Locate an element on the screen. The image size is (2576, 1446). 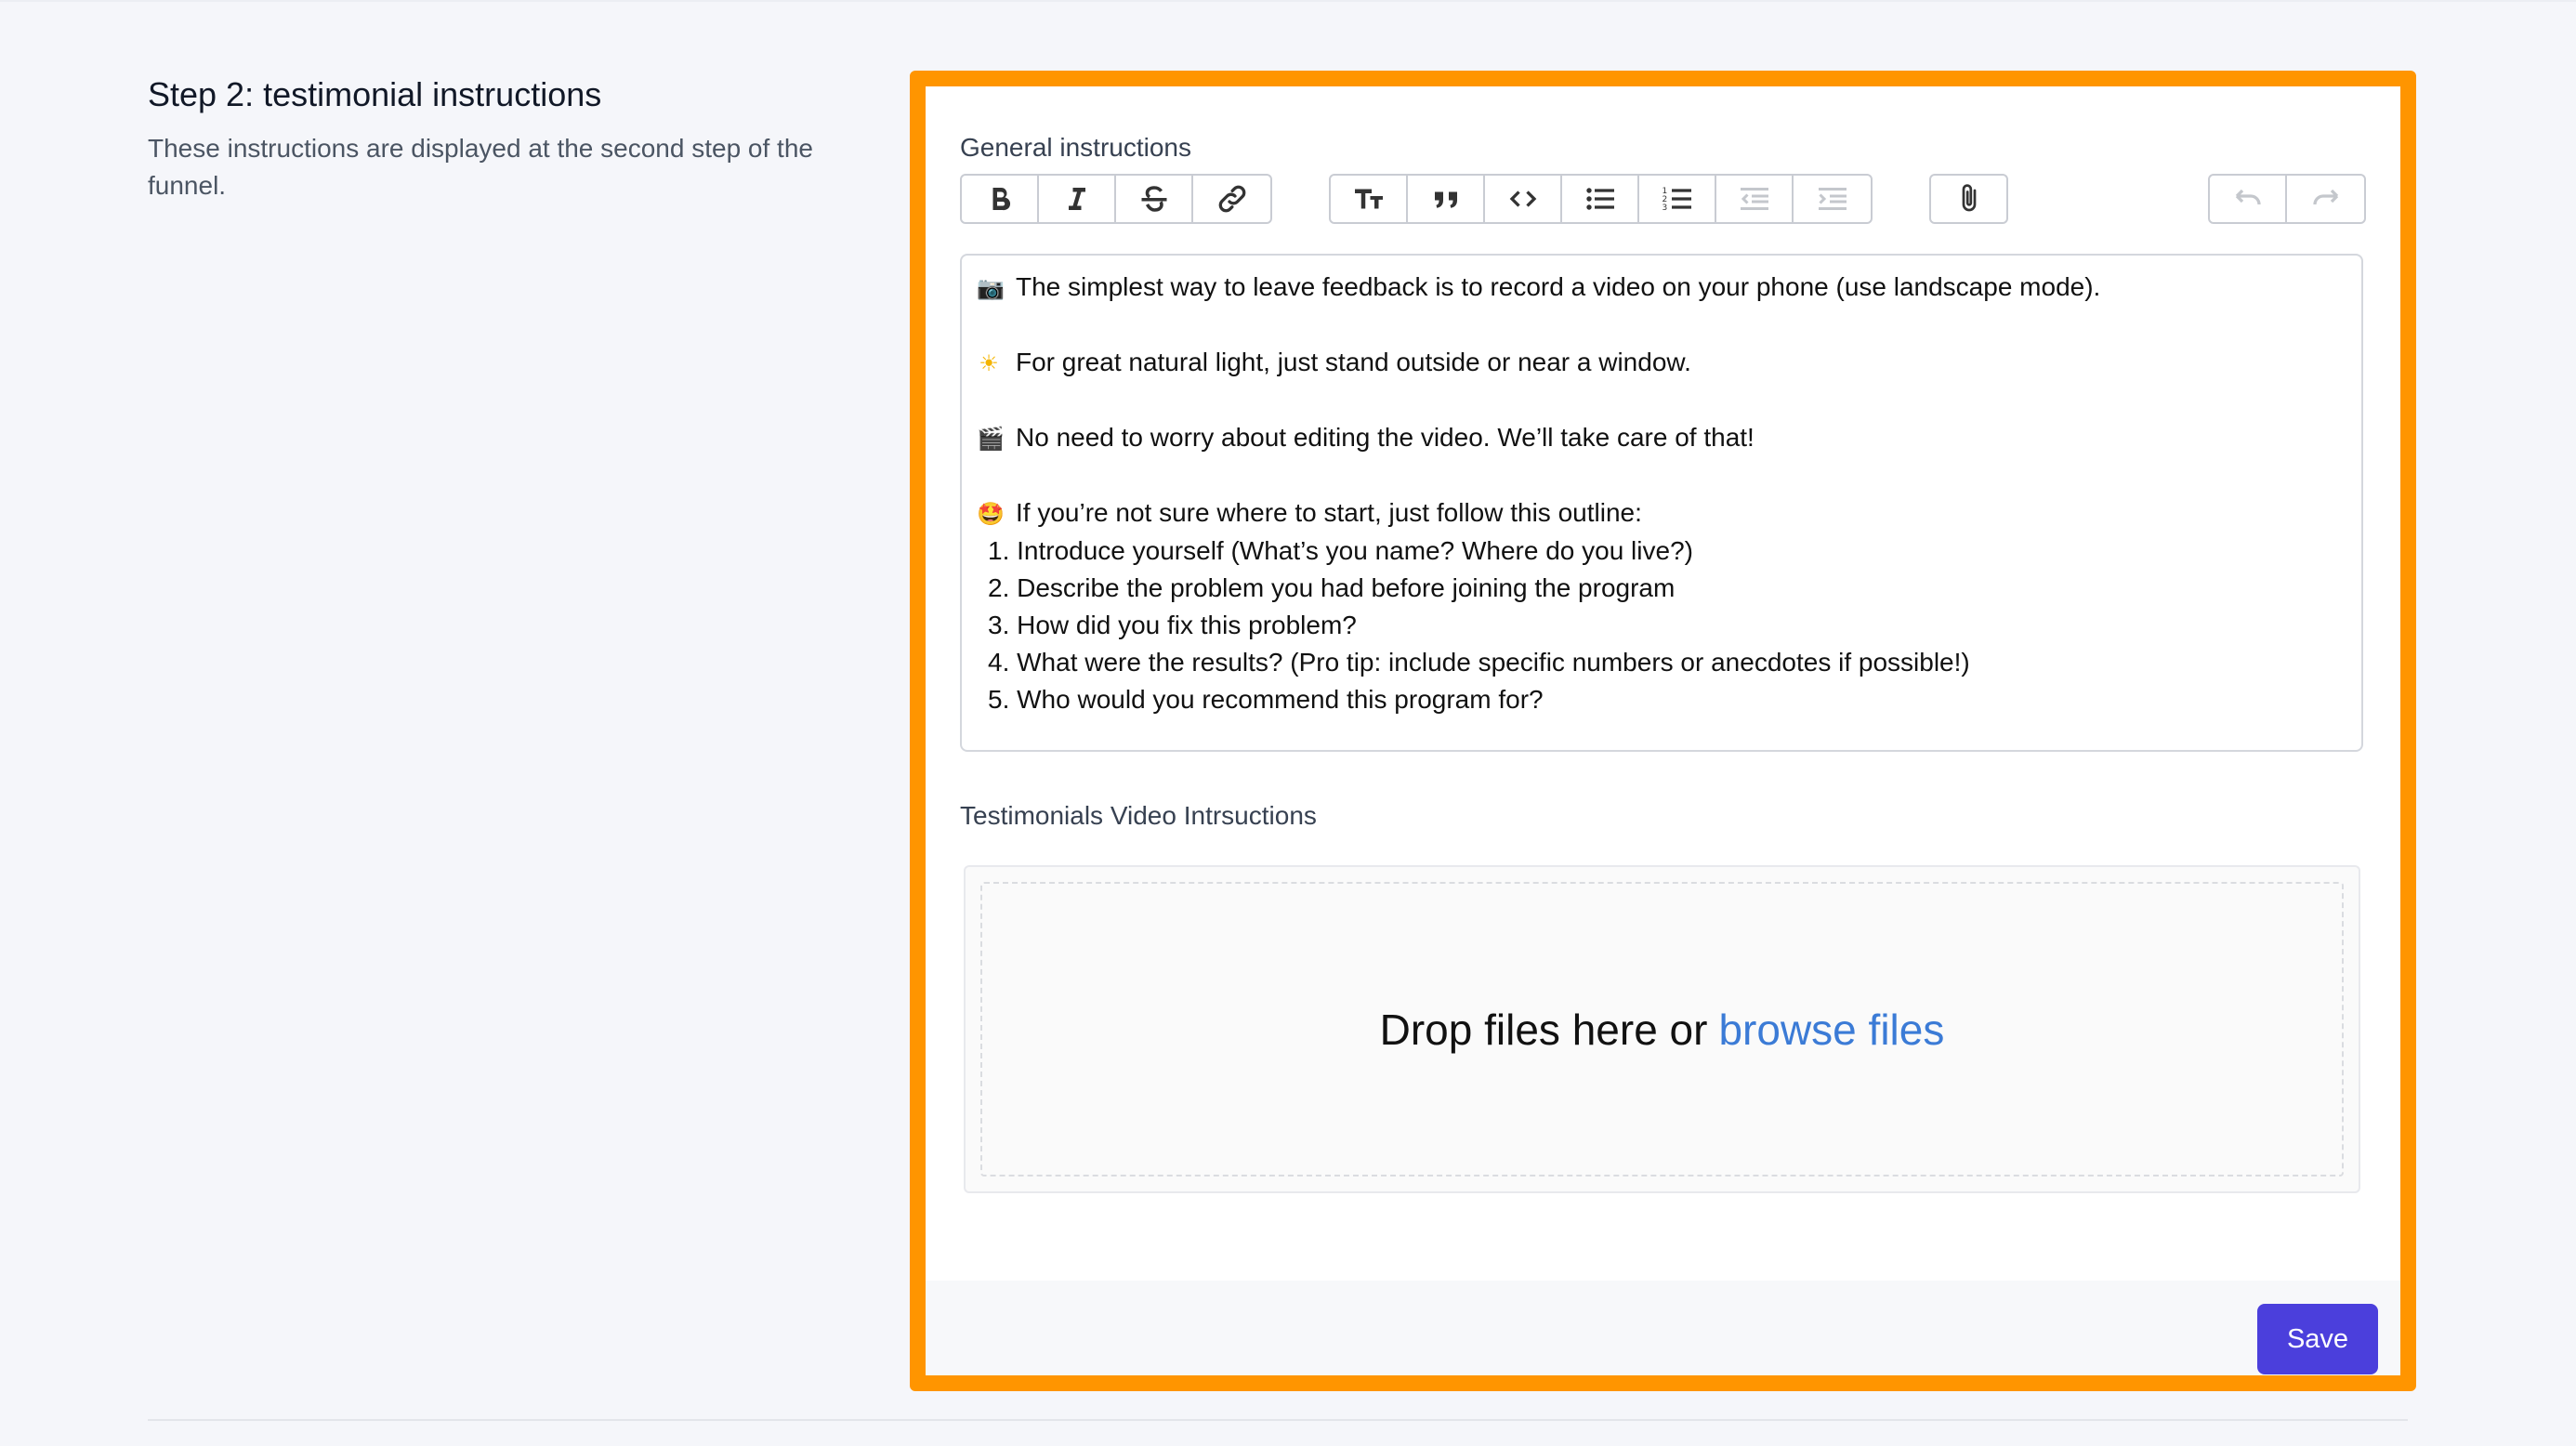
attach-toolbar-group is located at coordinates (1968, 199).